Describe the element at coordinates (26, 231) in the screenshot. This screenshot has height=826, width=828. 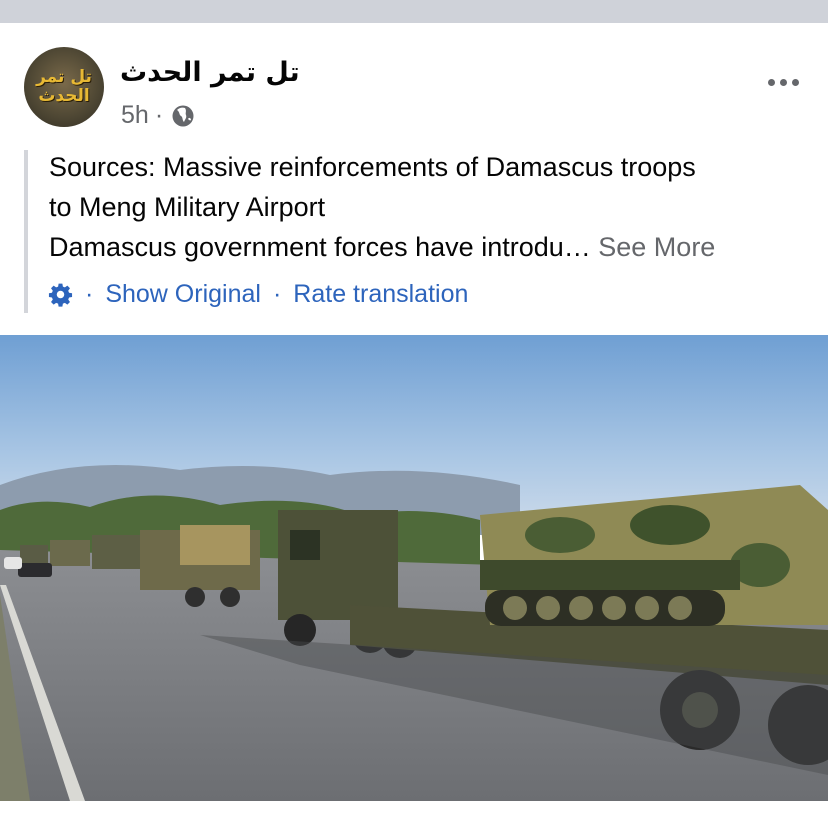
I see `translation-quote-bar` at that location.